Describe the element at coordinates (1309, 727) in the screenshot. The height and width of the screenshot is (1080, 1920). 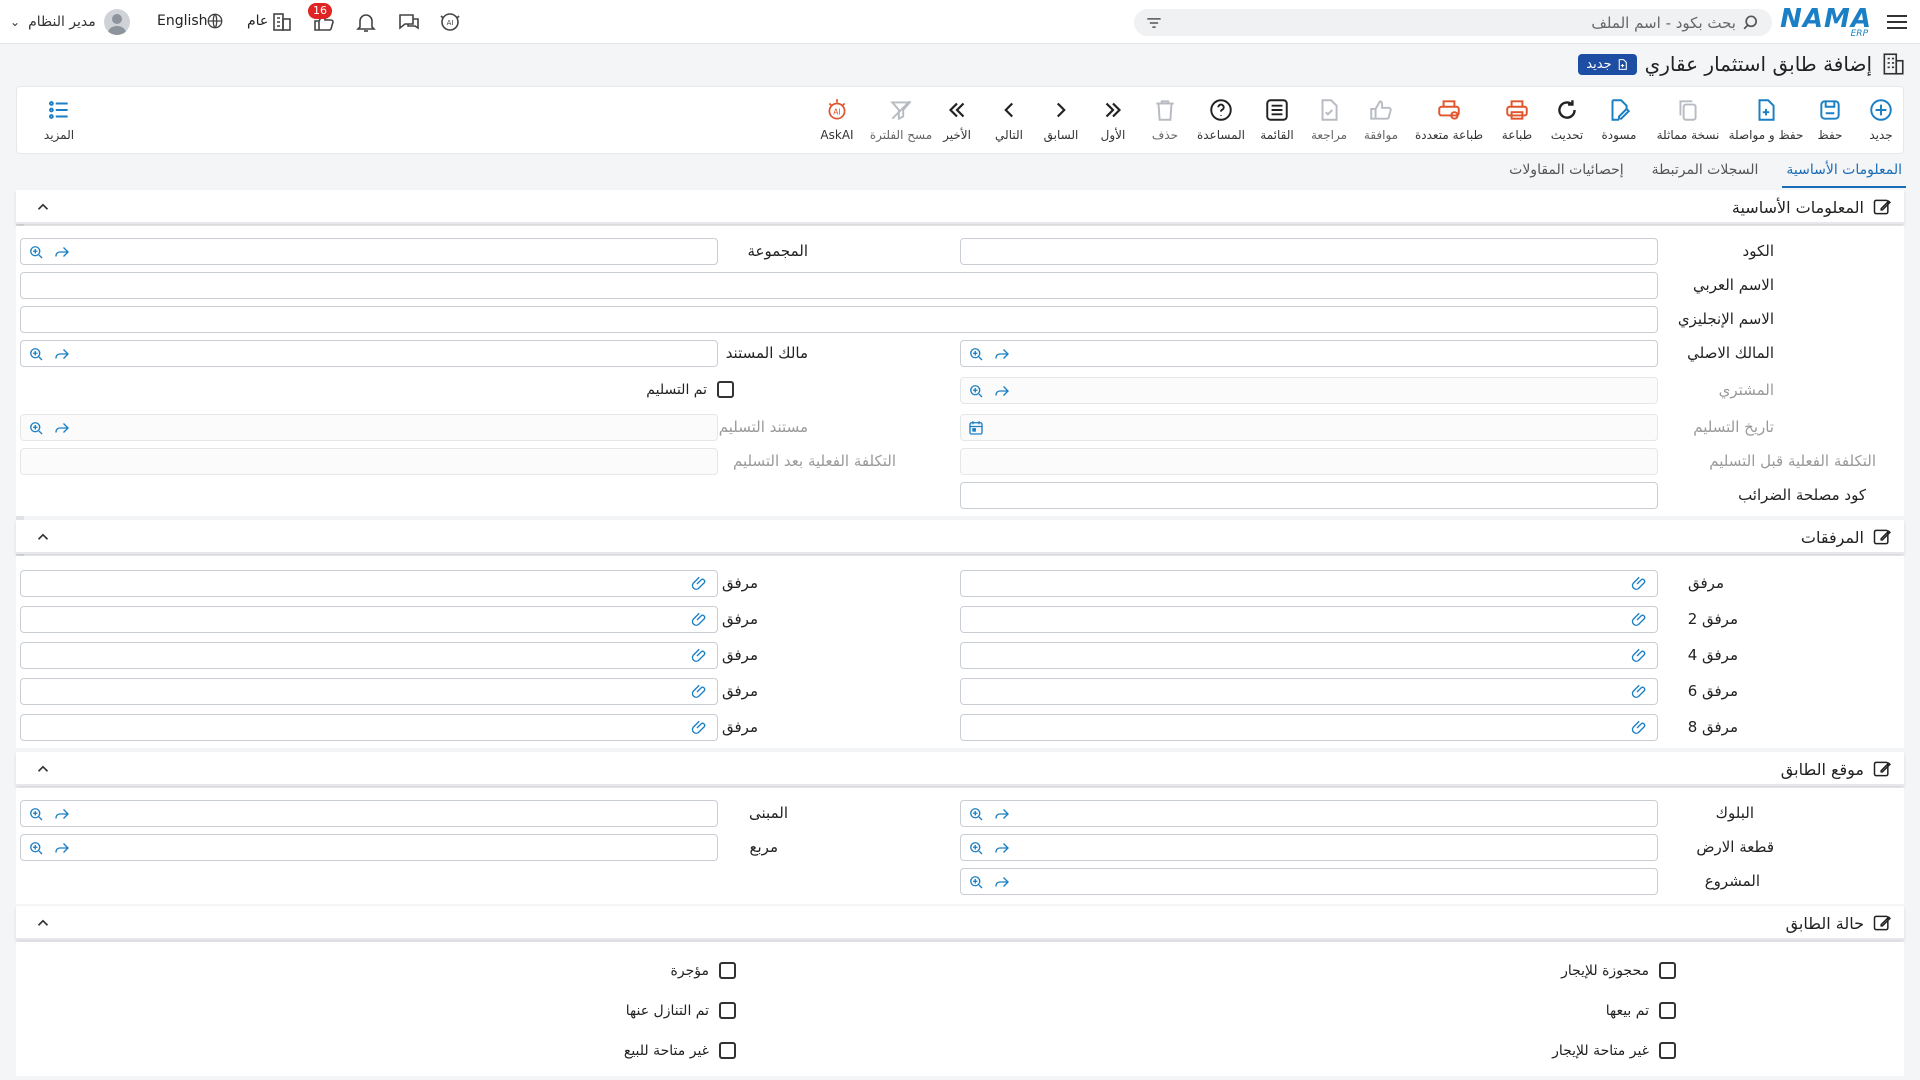
I see `attachment-8-field` at that location.